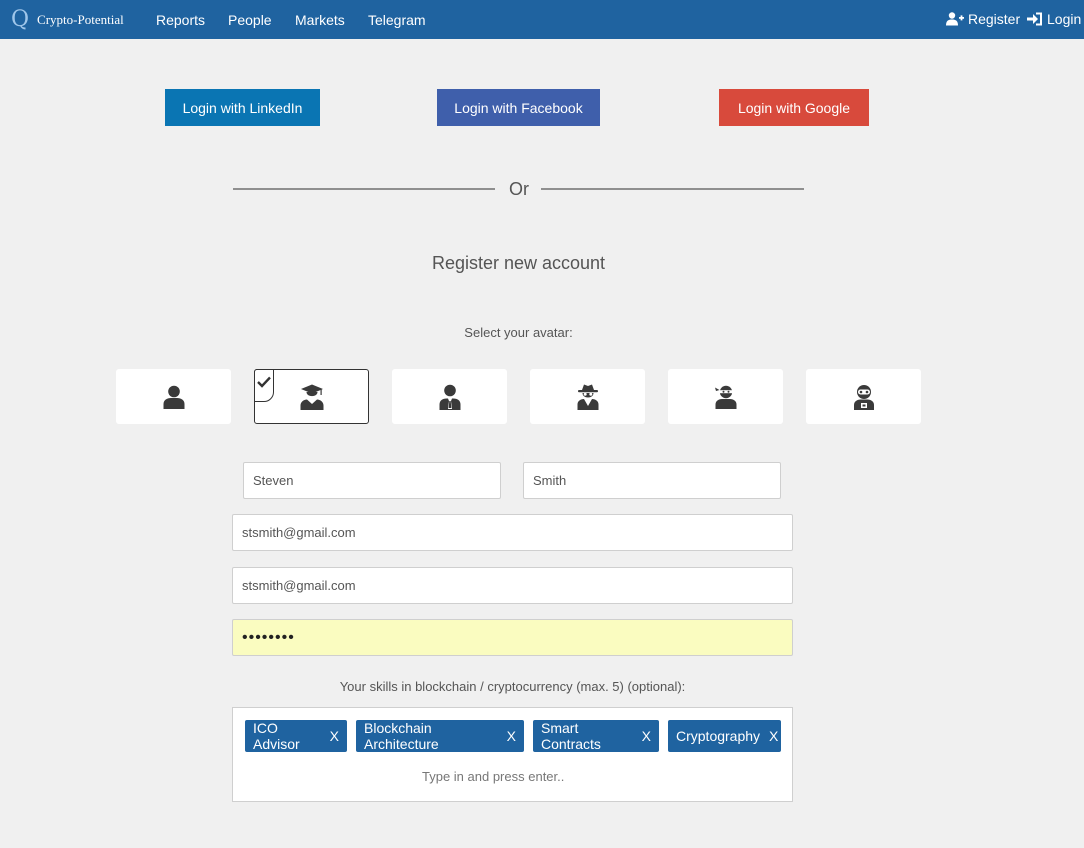 This screenshot has height=848, width=1084. Describe the element at coordinates (518, 263) in the screenshot. I see `page-title: Register new account` at that location.